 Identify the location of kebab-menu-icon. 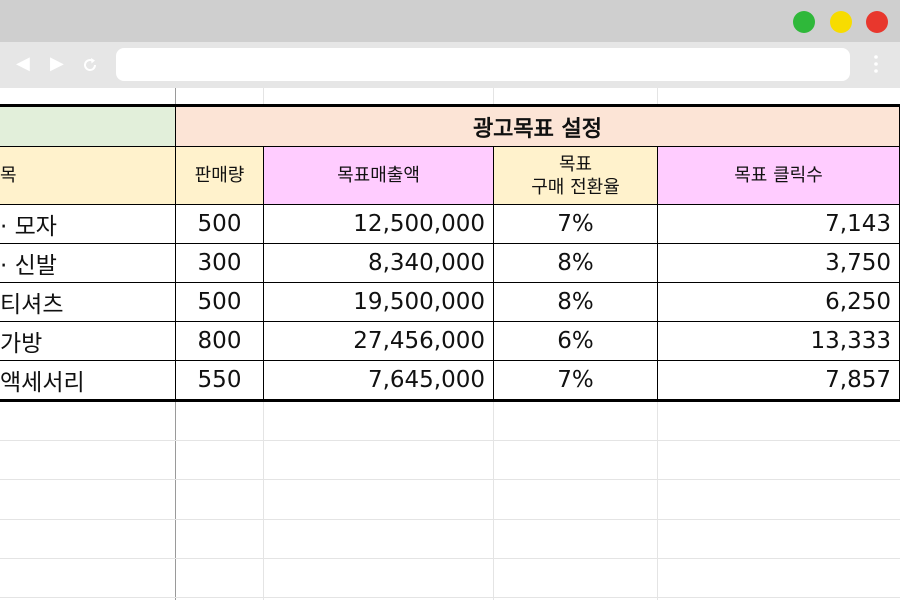
(876, 66).